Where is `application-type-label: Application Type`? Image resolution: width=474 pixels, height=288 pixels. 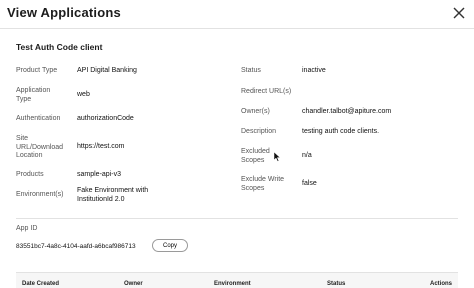 application-type-label: Application Type is located at coordinates (33, 95).